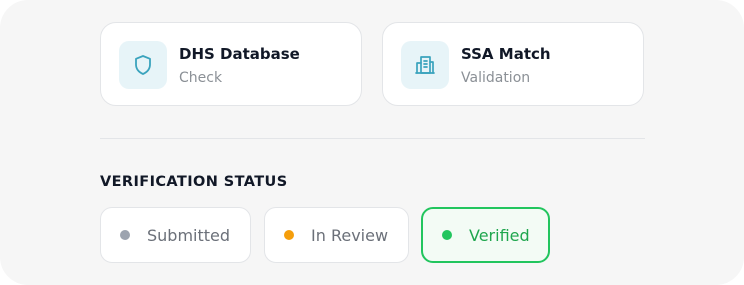 The width and height of the screenshot is (744, 285). Describe the element at coordinates (506, 54) in the screenshot. I see `card-title: SSA Match` at that location.